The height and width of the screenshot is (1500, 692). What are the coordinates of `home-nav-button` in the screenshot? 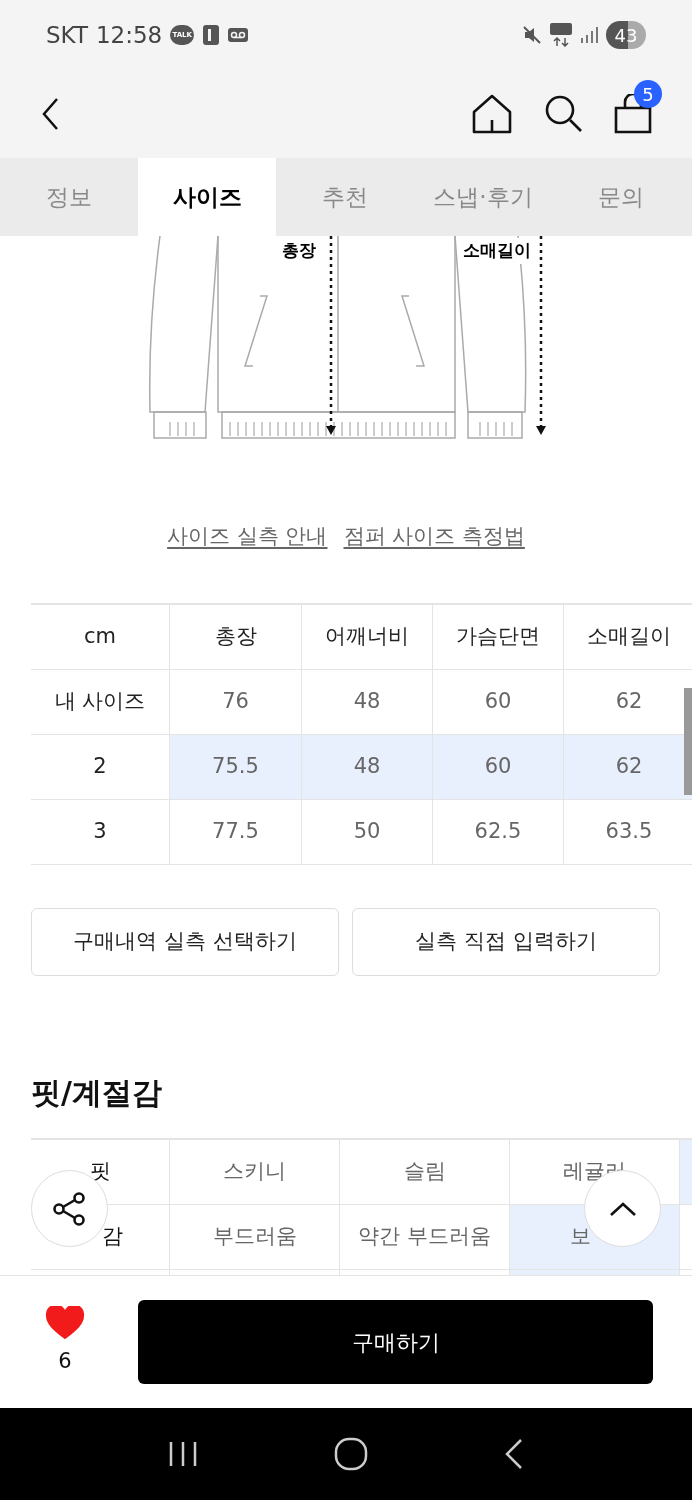 It's located at (351, 1454).